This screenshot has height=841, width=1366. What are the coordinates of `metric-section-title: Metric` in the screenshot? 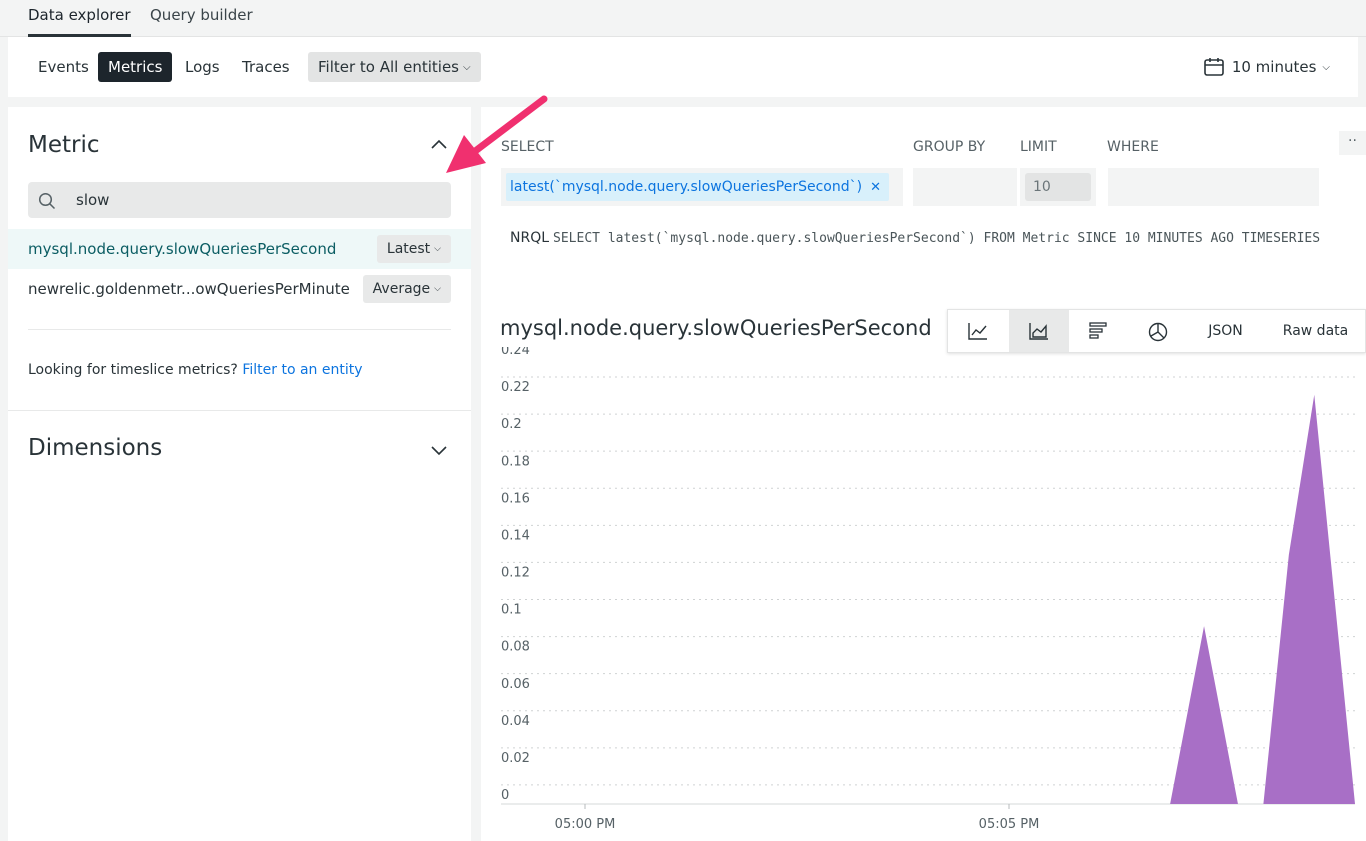 It's located at (64, 145).